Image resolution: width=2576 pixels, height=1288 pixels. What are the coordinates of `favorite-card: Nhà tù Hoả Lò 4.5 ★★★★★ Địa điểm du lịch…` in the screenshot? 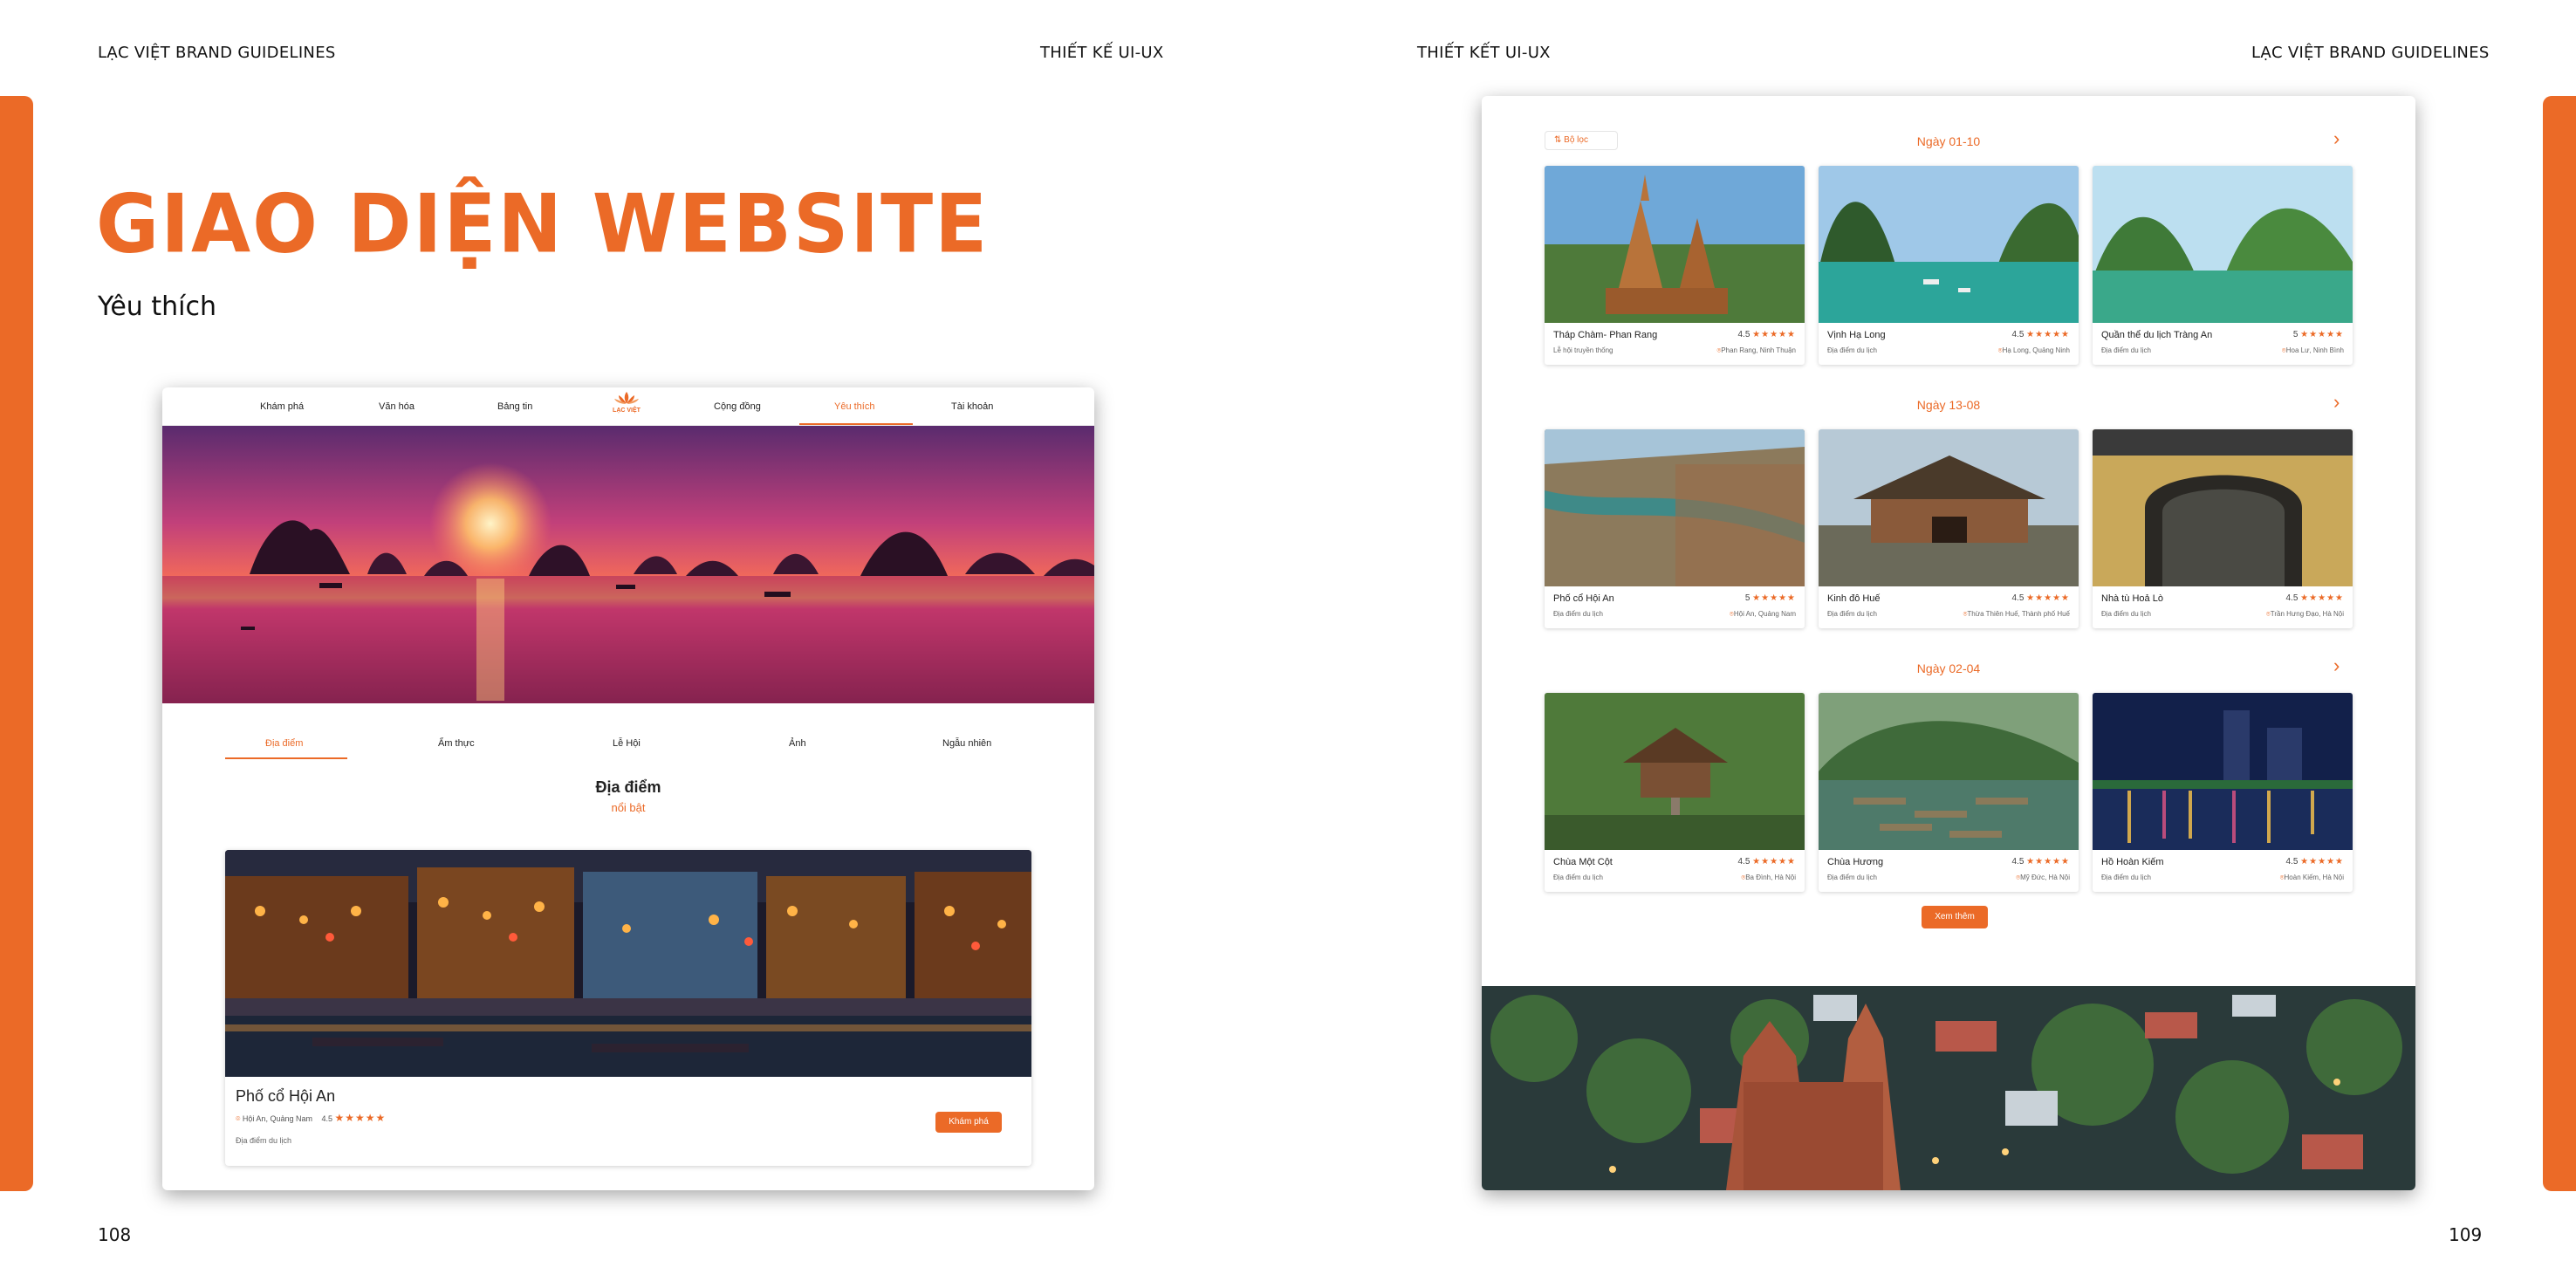 It's located at (2223, 528).